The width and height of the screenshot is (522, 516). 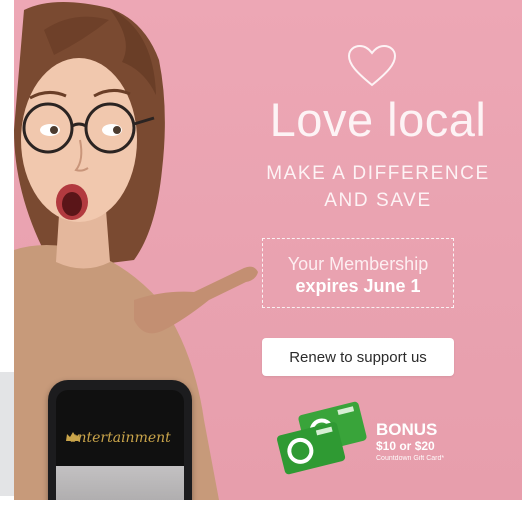 What do you see at coordinates (358, 286) in the screenshot?
I see `membership-expiry-date: expires June 1` at bounding box center [358, 286].